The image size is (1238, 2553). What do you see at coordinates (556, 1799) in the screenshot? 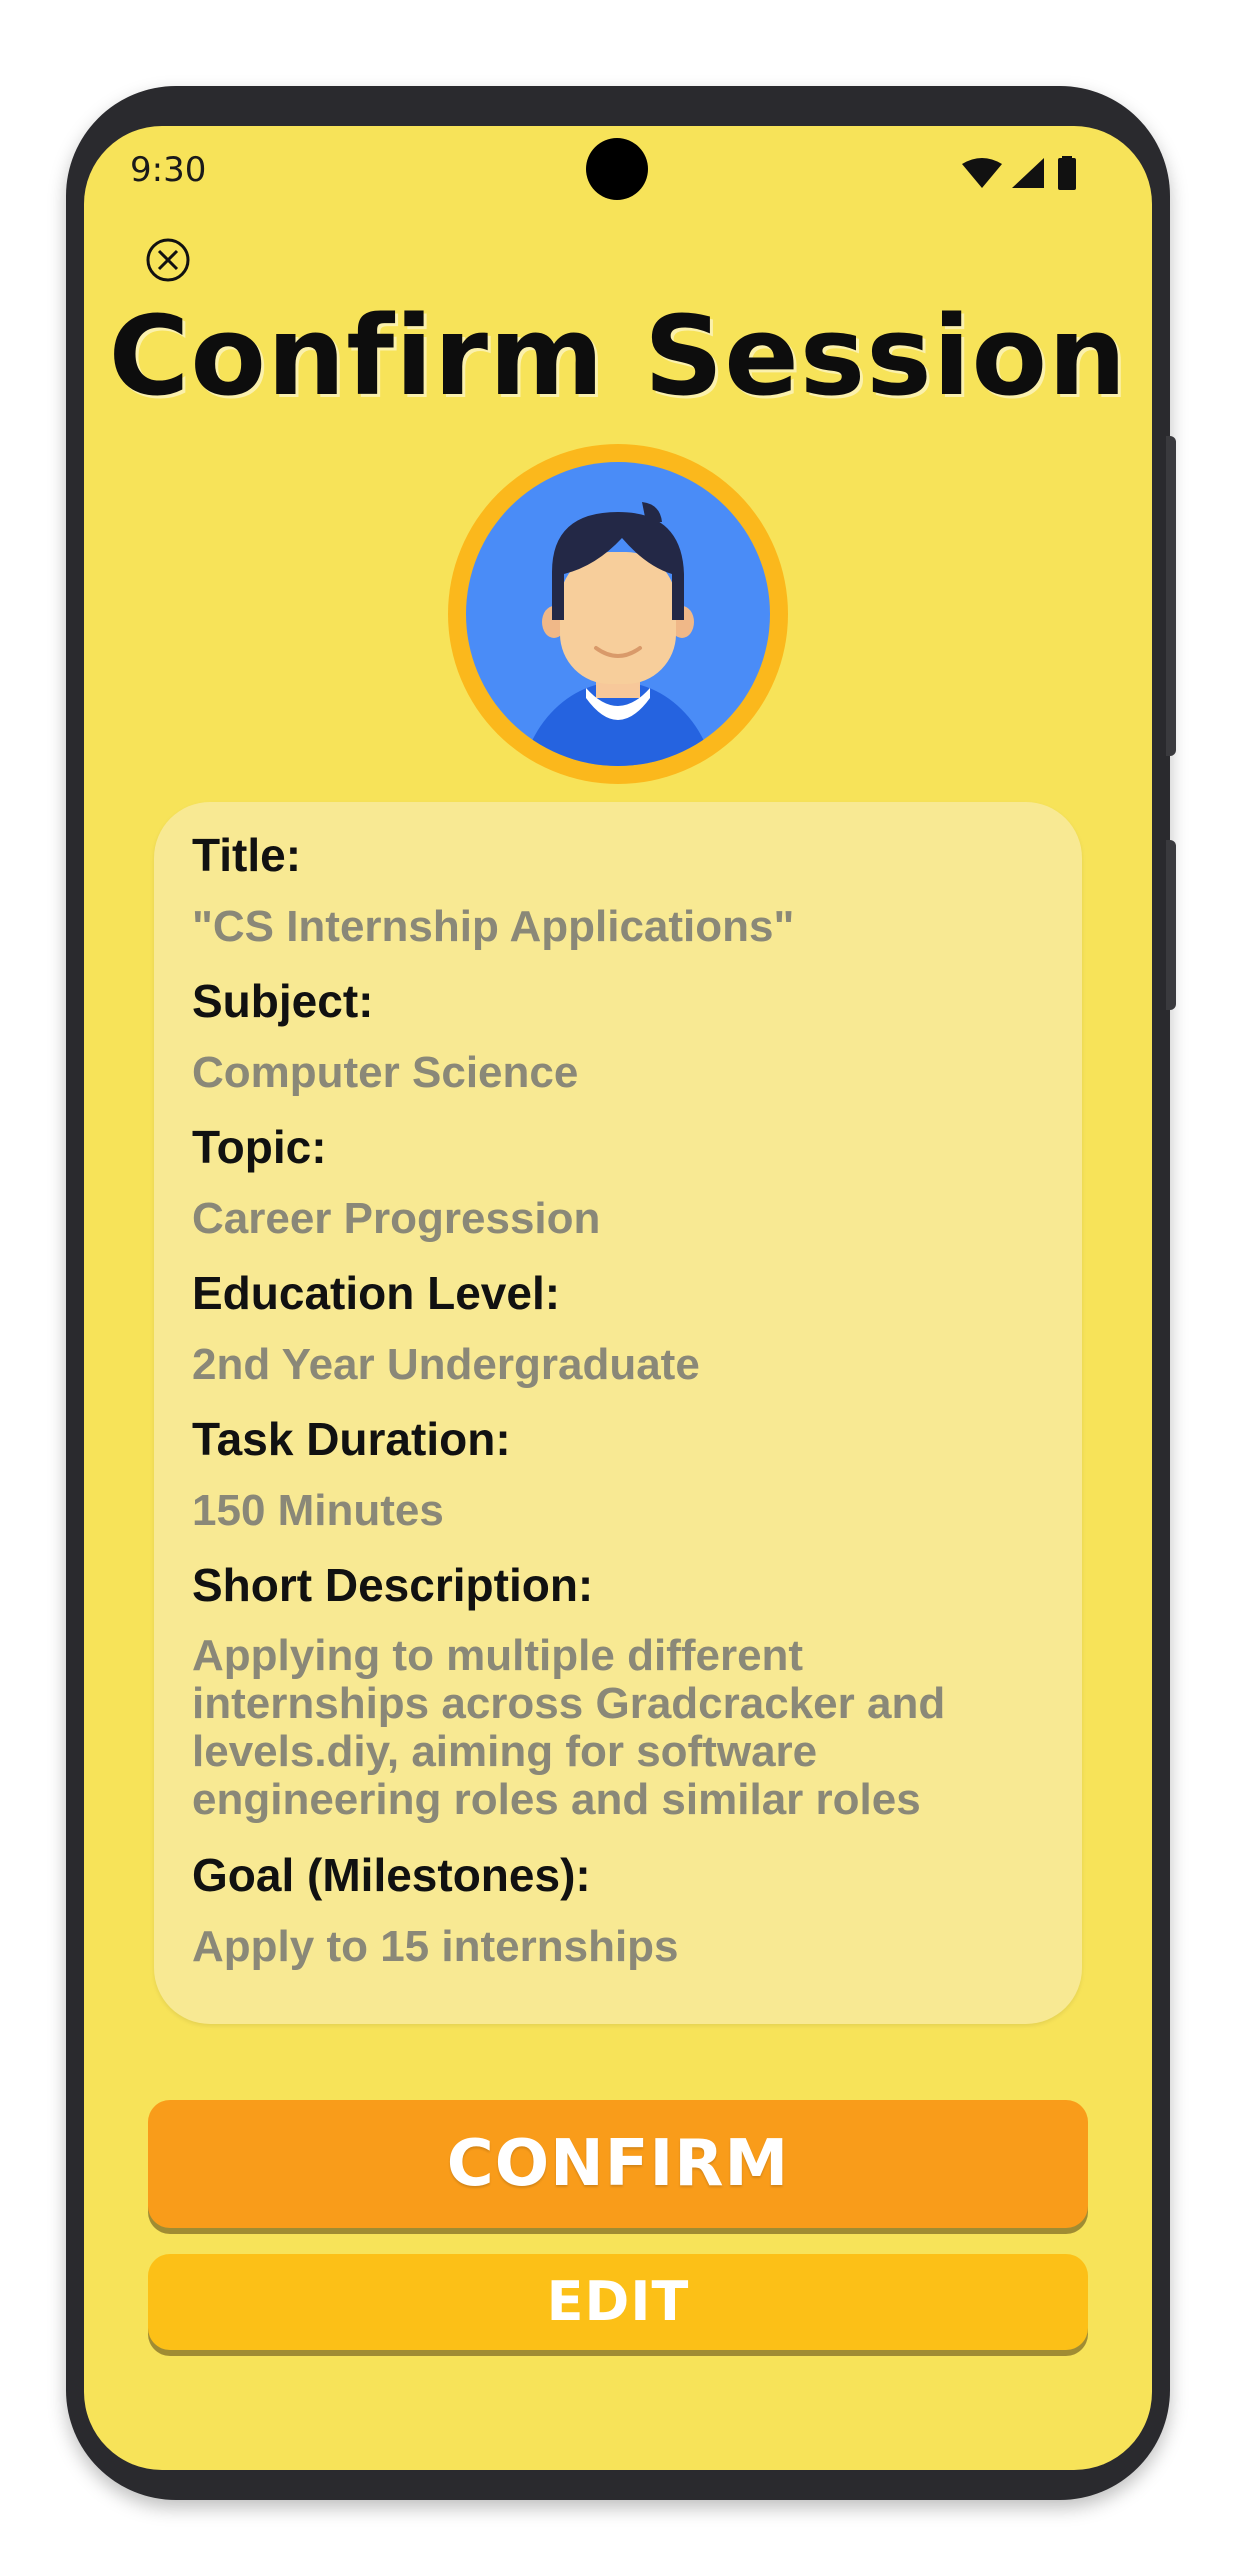
I see `description-line: engineering roles and similar roles` at bounding box center [556, 1799].